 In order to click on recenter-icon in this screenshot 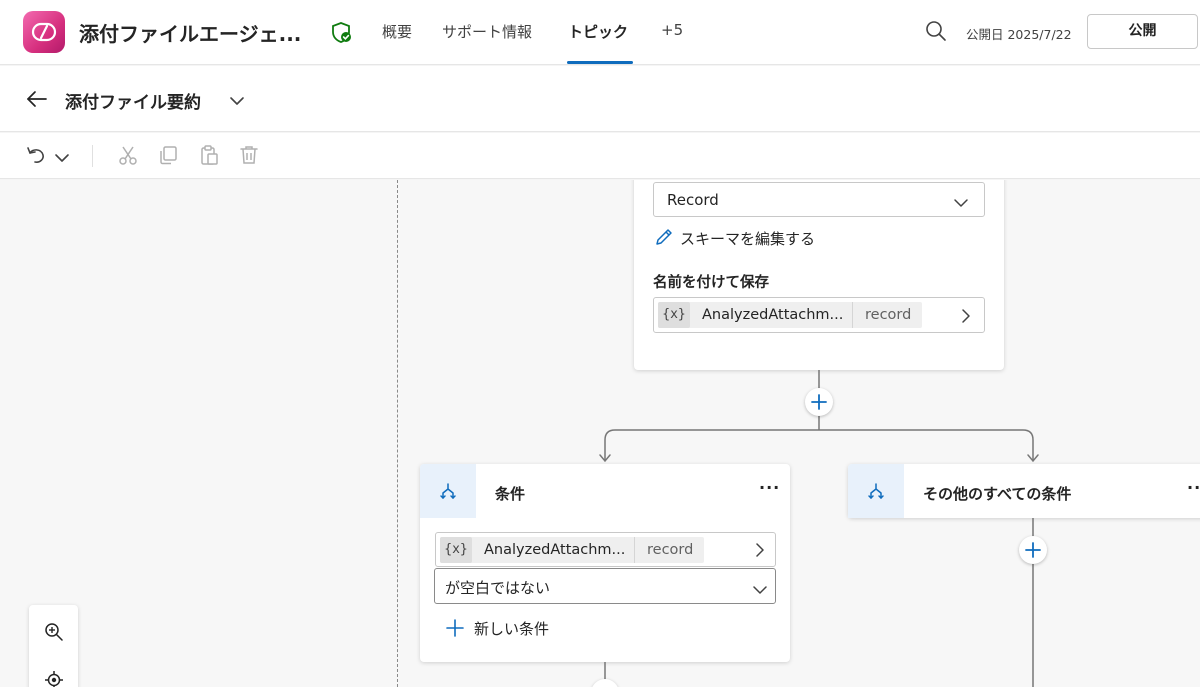, I will do `click(54, 678)`.